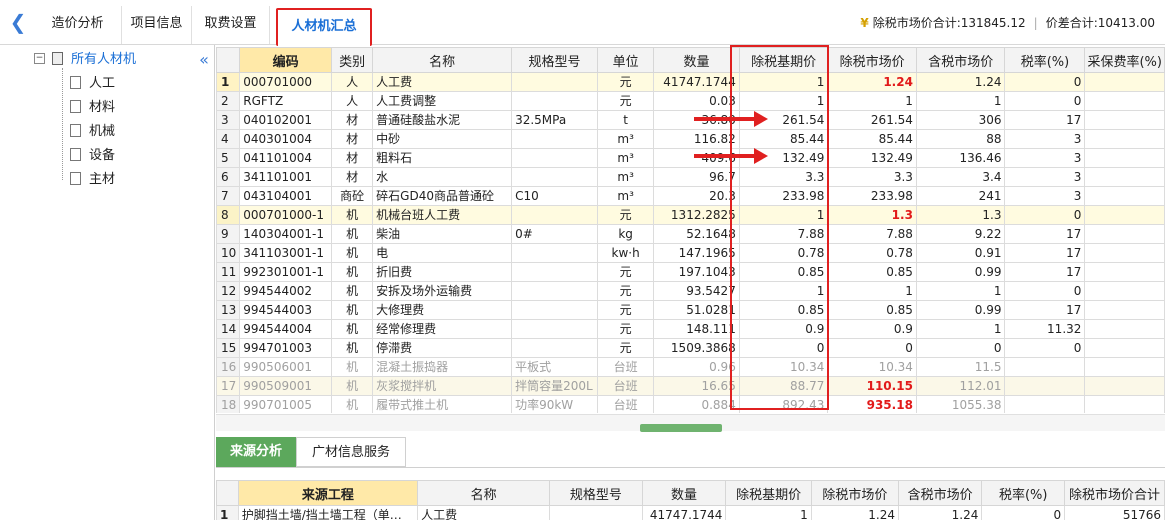 This screenshot has width=1165, height=520. I want to click on code-cell: 040301004, so click(285, 139).